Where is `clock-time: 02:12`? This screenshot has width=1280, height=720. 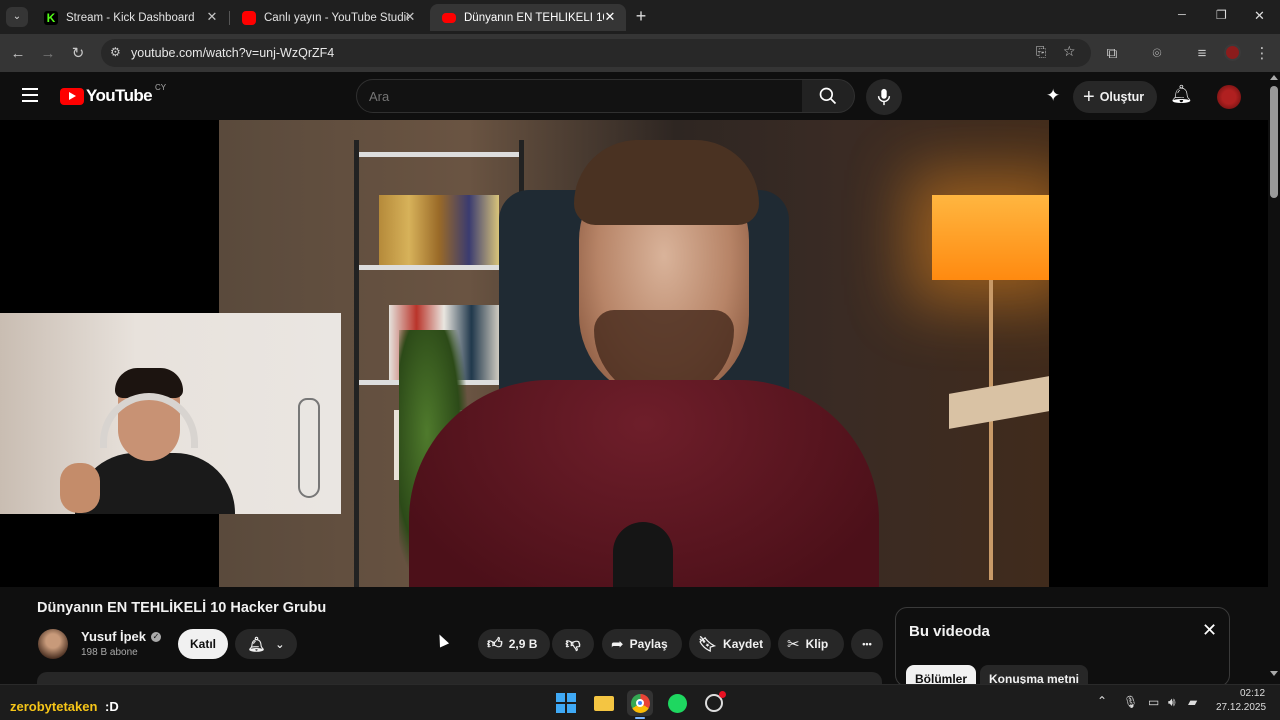
clock-time: 02:12 is located at coordinates (1252, 693).